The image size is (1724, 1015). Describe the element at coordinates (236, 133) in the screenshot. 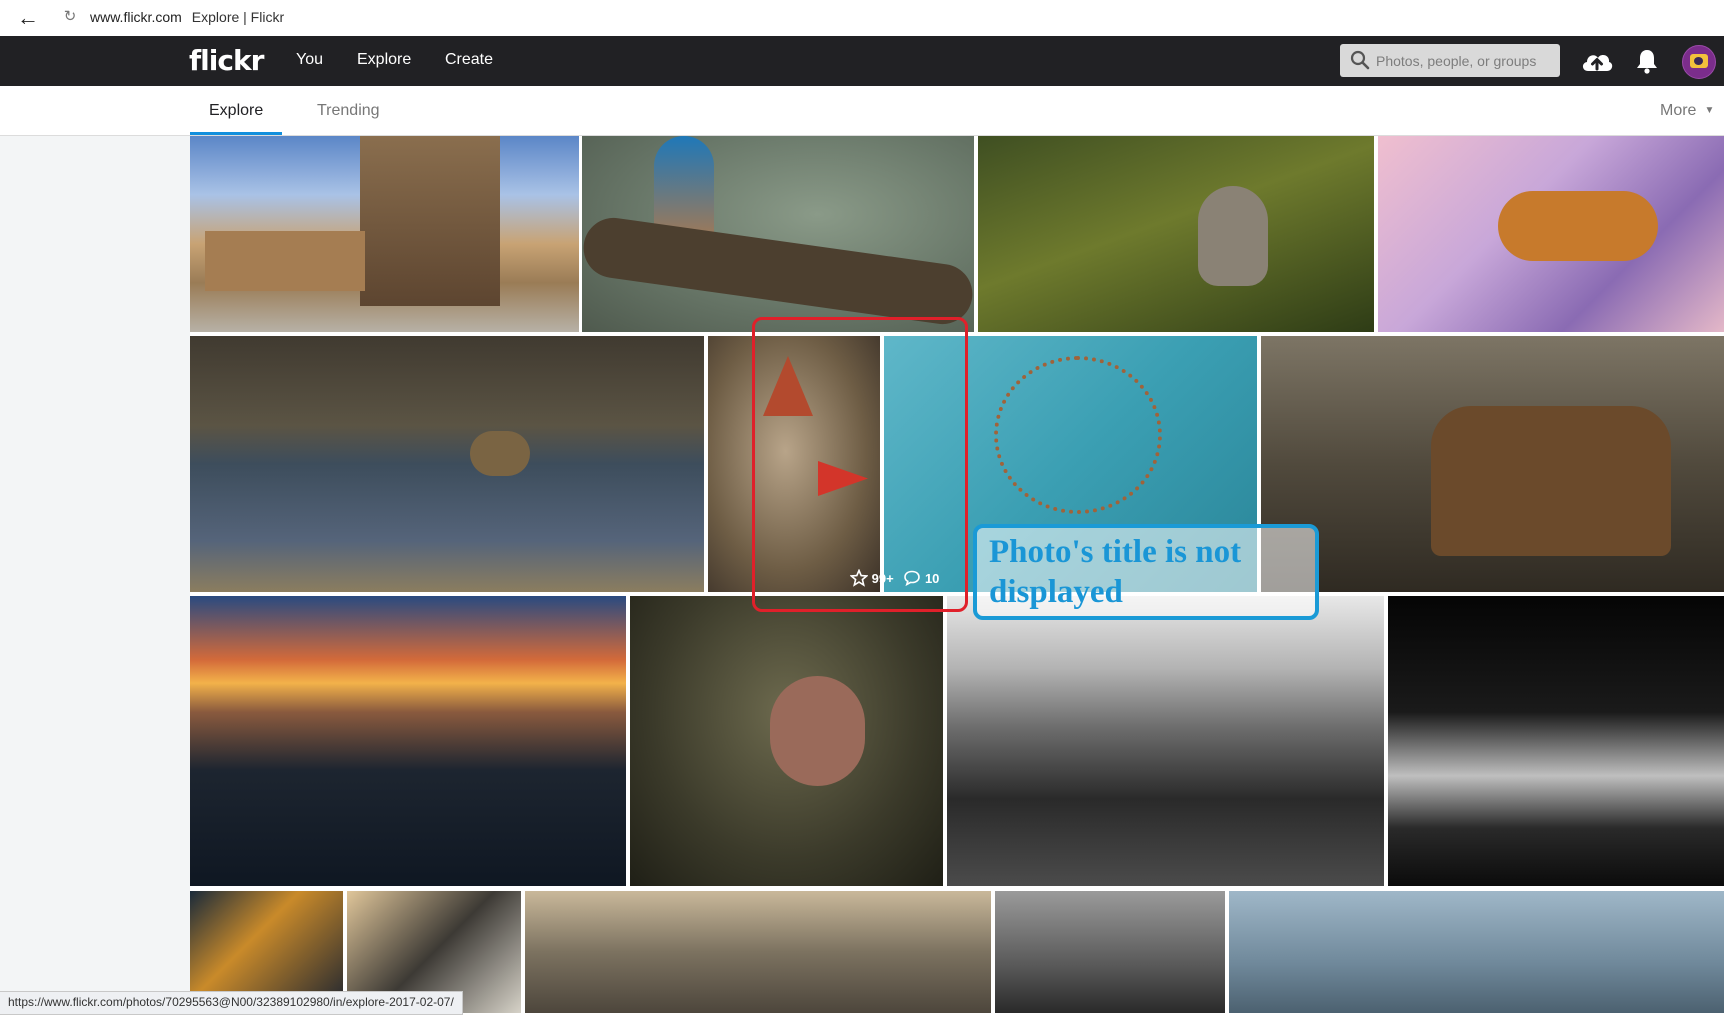

I see `active-tab-indicator` at that location.